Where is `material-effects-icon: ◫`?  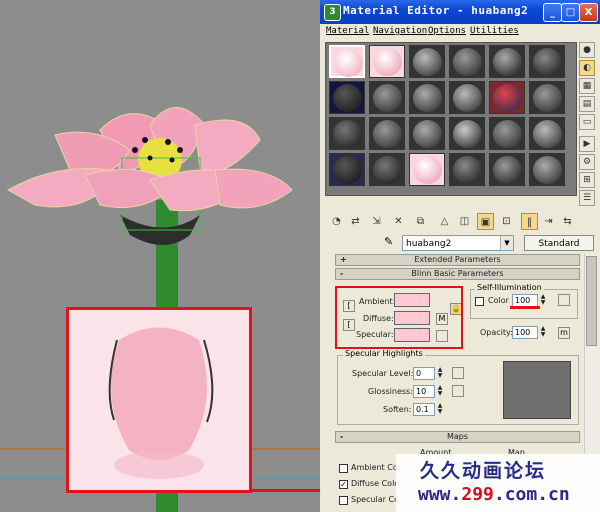
material-effects-icon: ◫ is located at coordinates (464, 221).